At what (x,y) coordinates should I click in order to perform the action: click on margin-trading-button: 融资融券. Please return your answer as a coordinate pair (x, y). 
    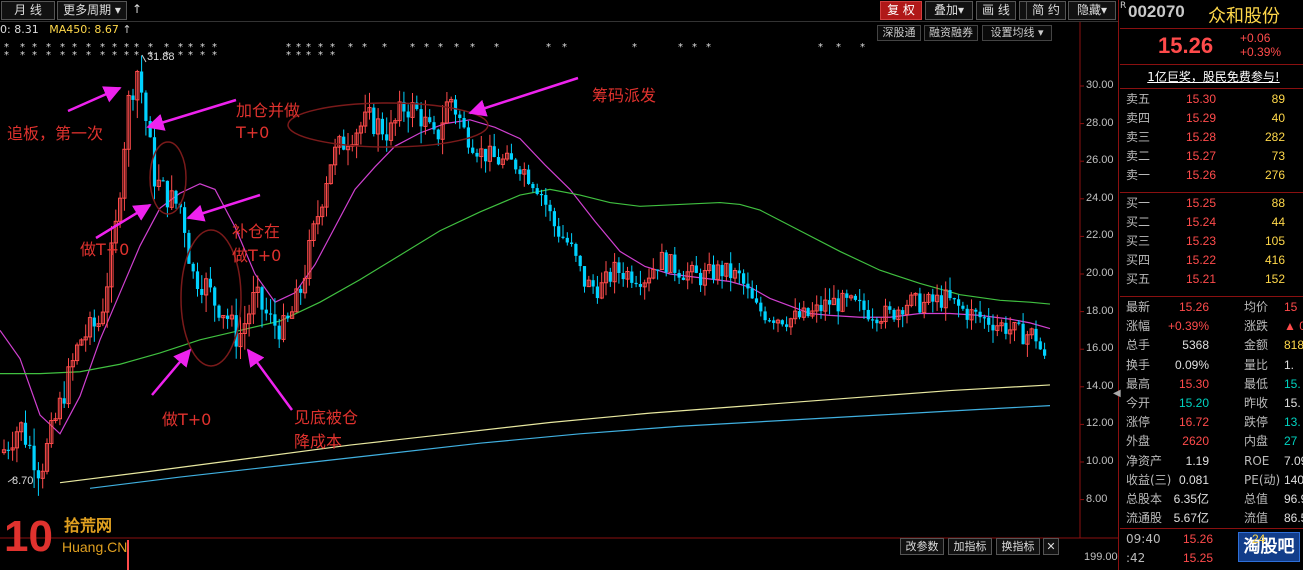
    Looking at the image, I should click on (951, 33).